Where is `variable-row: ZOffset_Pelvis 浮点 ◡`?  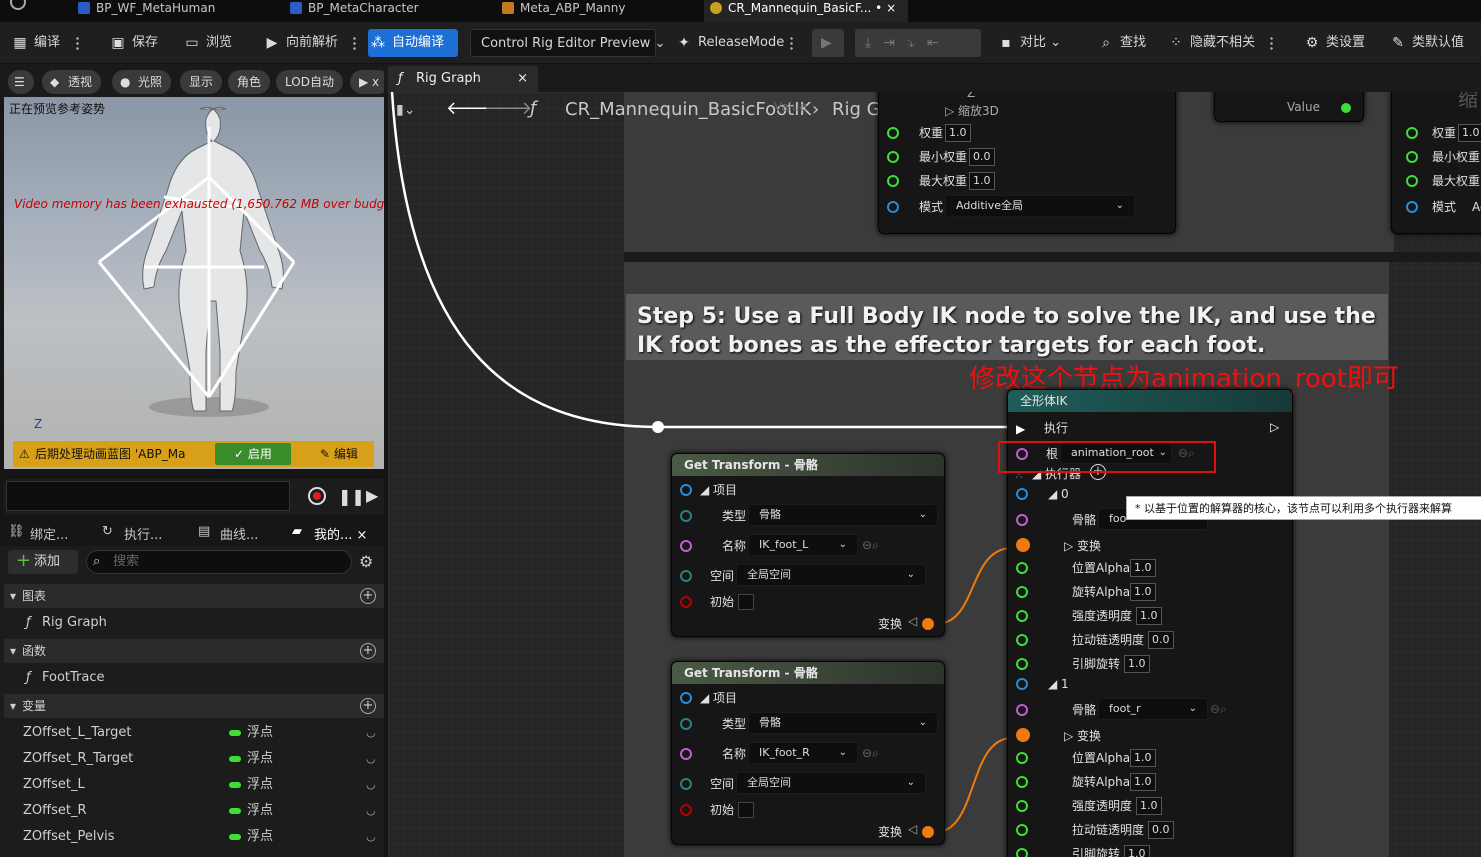
variable-row: ZOffset_Pelvis 浮点 ◡ is located at coordinates (192, 837).